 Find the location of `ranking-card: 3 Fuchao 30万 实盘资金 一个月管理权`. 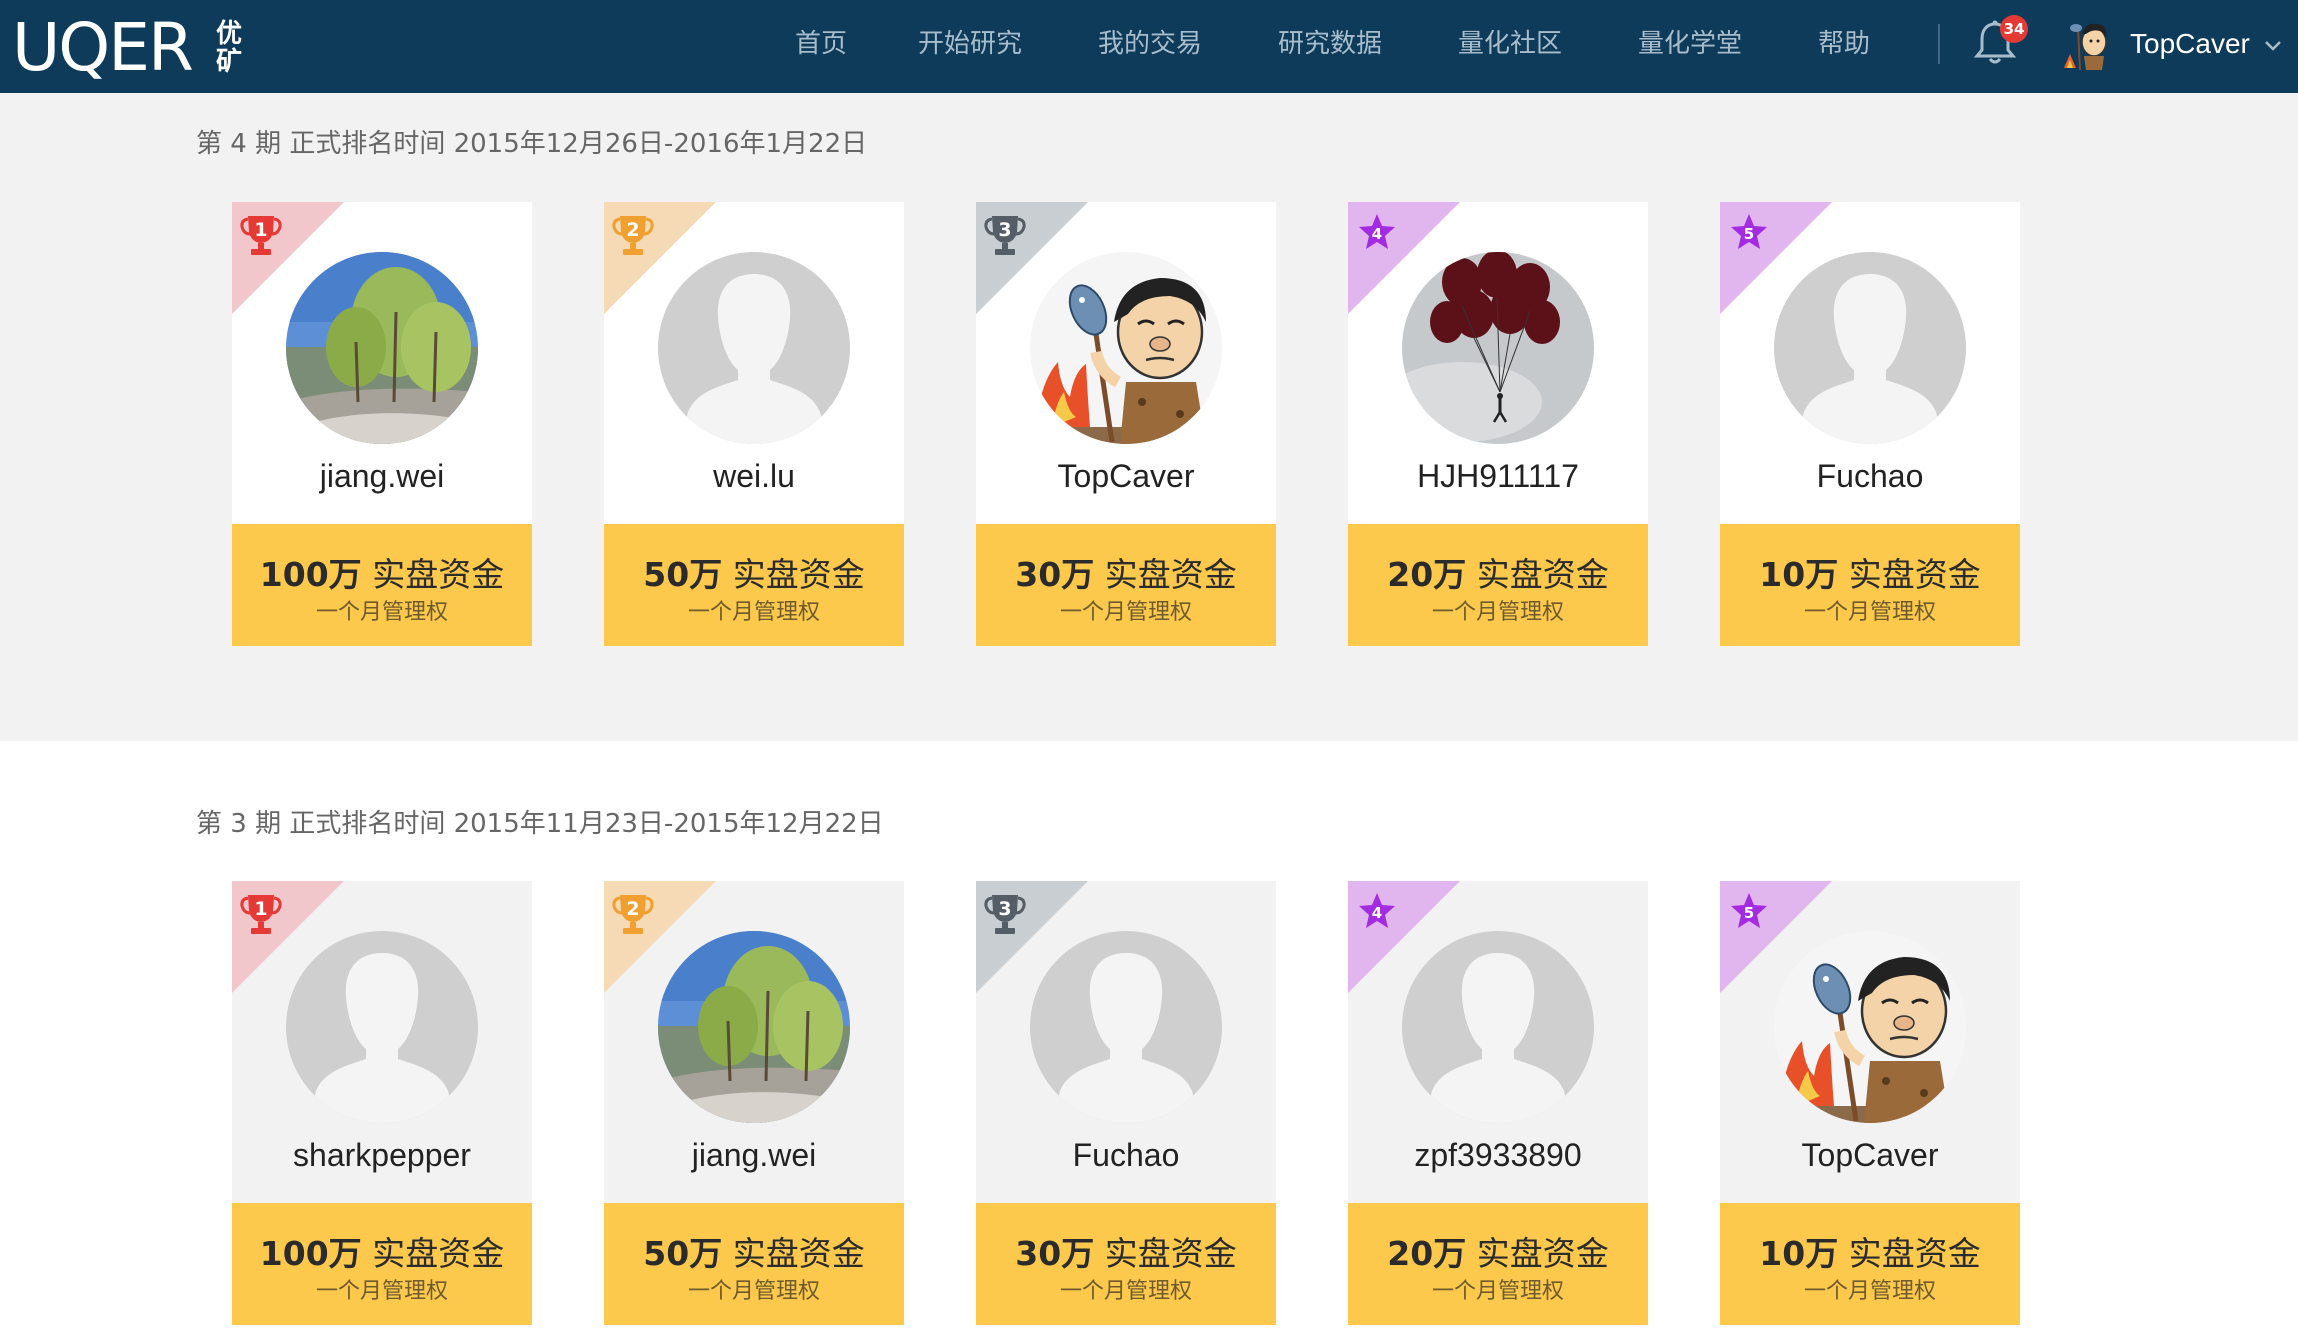

ranking-card: 3 Fuchao 30万 实盘资金 一个月管理权 is located at coordinates (1126, 1103).